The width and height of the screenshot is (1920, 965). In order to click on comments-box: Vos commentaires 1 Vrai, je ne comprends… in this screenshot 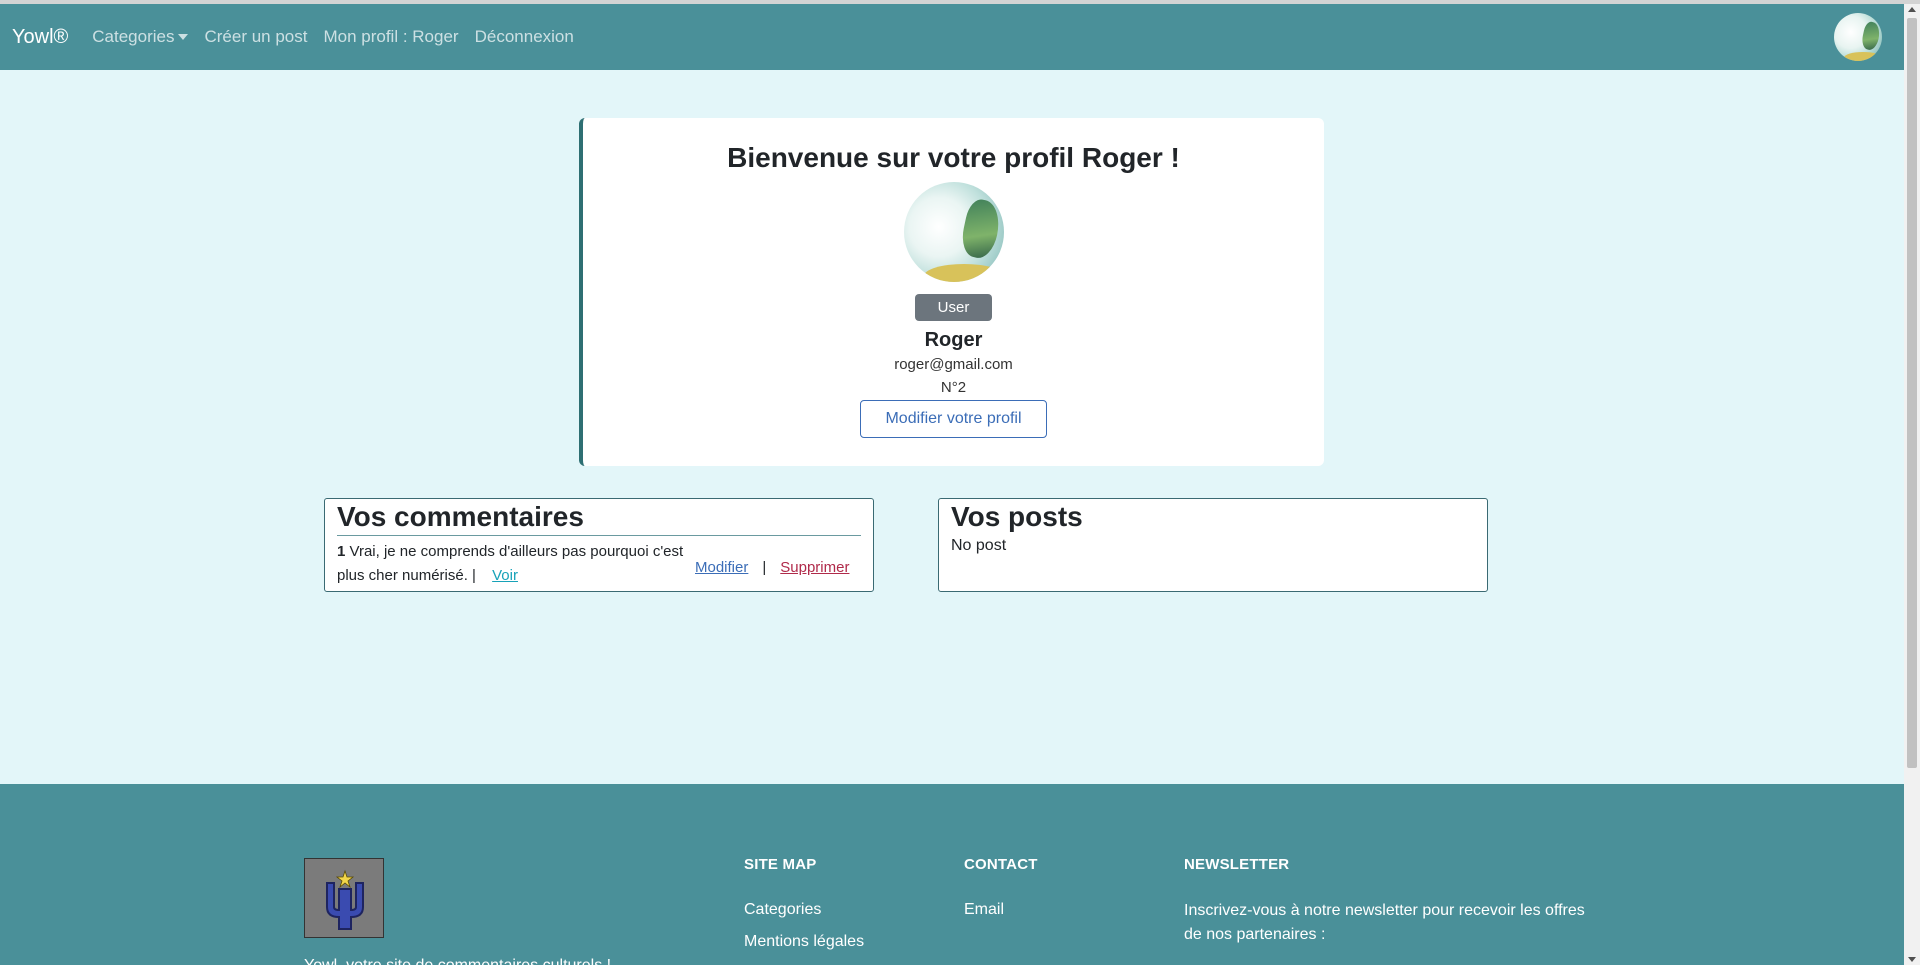, I will do `click(599, 545)`.